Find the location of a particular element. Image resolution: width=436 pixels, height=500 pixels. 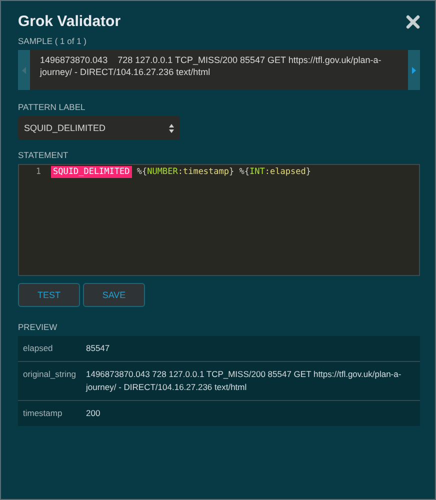

sample-label: SAMPLE ( 1 of 1 ) is located at coordinates (53, 41).